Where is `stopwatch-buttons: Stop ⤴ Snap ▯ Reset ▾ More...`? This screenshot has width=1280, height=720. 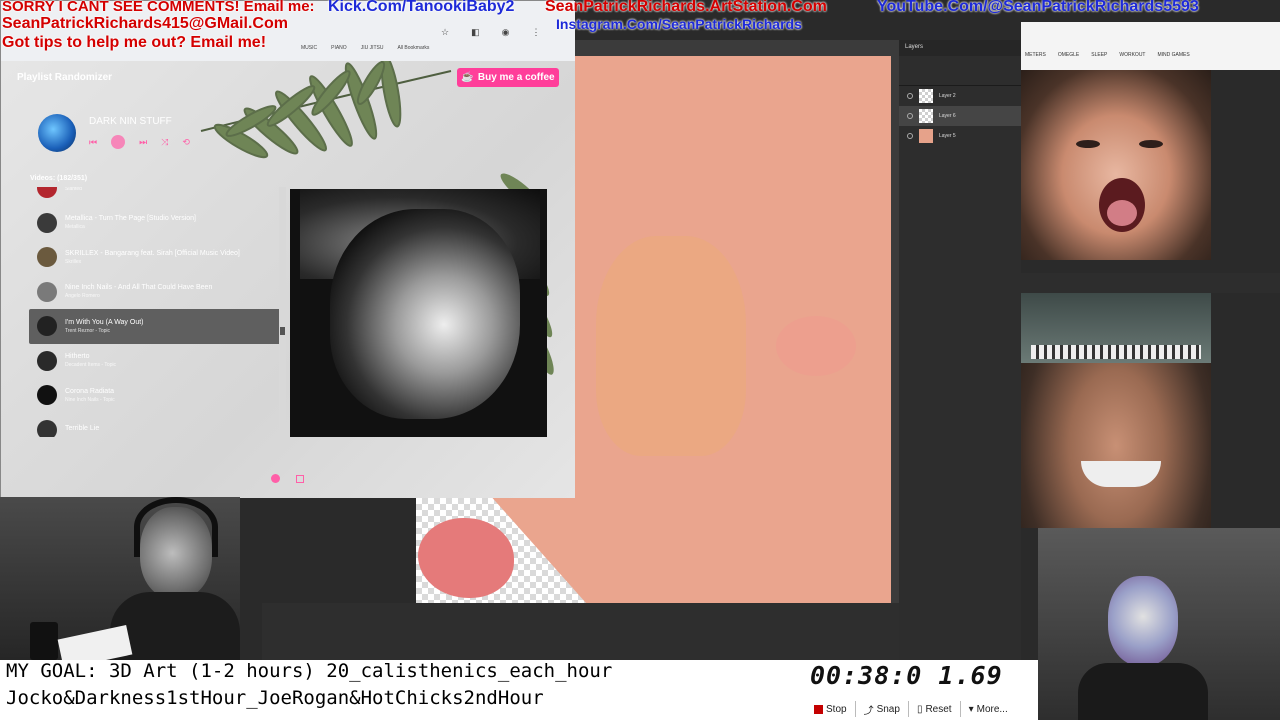
stopwatch-buttons: Stop ⤴ Snap ▯ Reset ▾ More... is located at coordinates (922, 709).